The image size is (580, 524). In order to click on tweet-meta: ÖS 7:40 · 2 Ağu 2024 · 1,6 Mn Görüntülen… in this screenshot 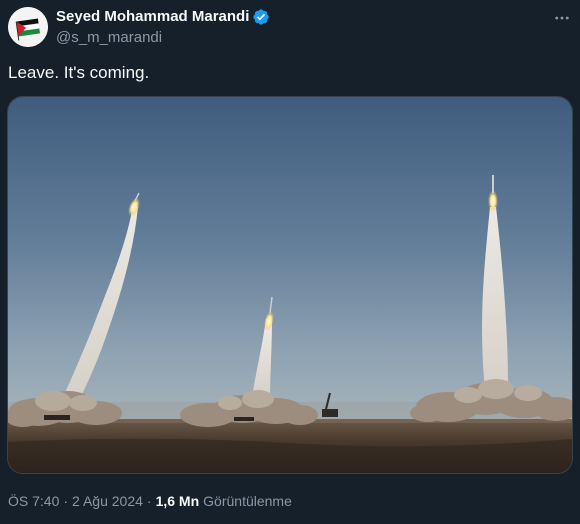, I will do `click(150, 501)`.